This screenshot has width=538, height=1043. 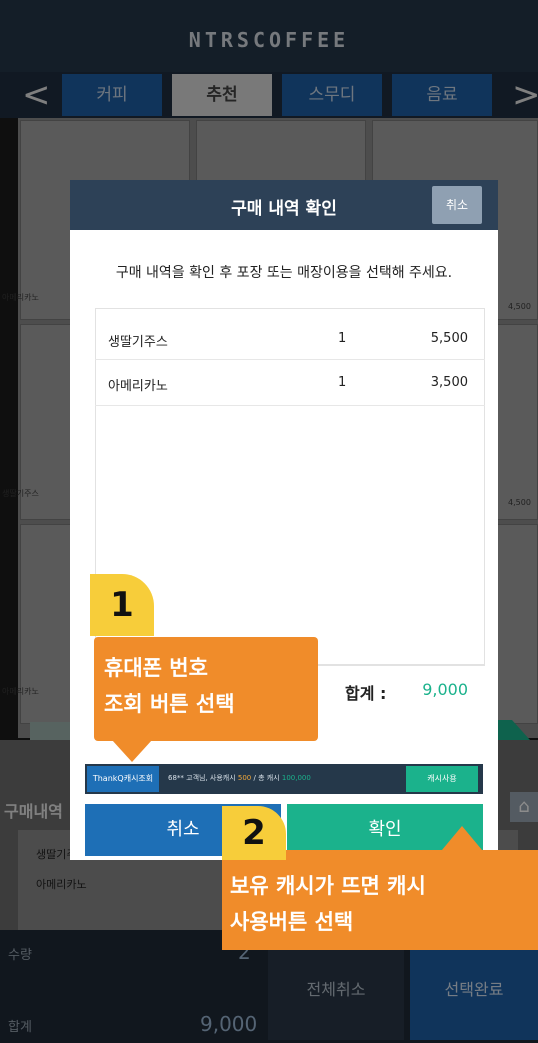 What do you see at coordinates (122, 605) in the screenshot?
I see `step1-badge: 1` at bounding box center [122, 605].